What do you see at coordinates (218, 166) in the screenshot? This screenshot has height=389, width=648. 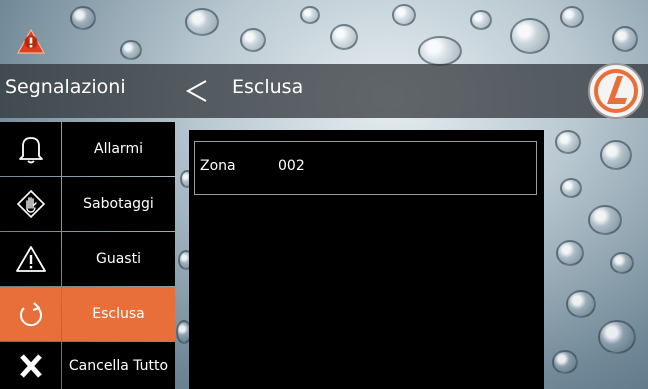 I see `zone-label: Zona` at bounding box center [218, 166].